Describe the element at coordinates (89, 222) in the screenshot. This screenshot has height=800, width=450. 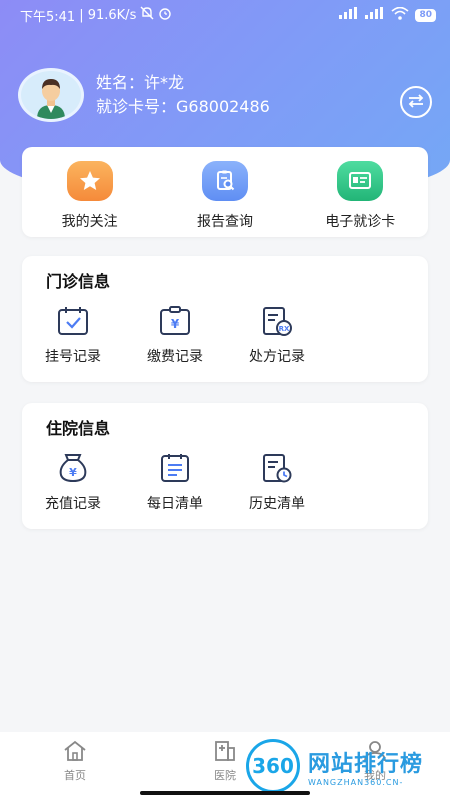
I see `my-follow-label: 我的关注` at that location.